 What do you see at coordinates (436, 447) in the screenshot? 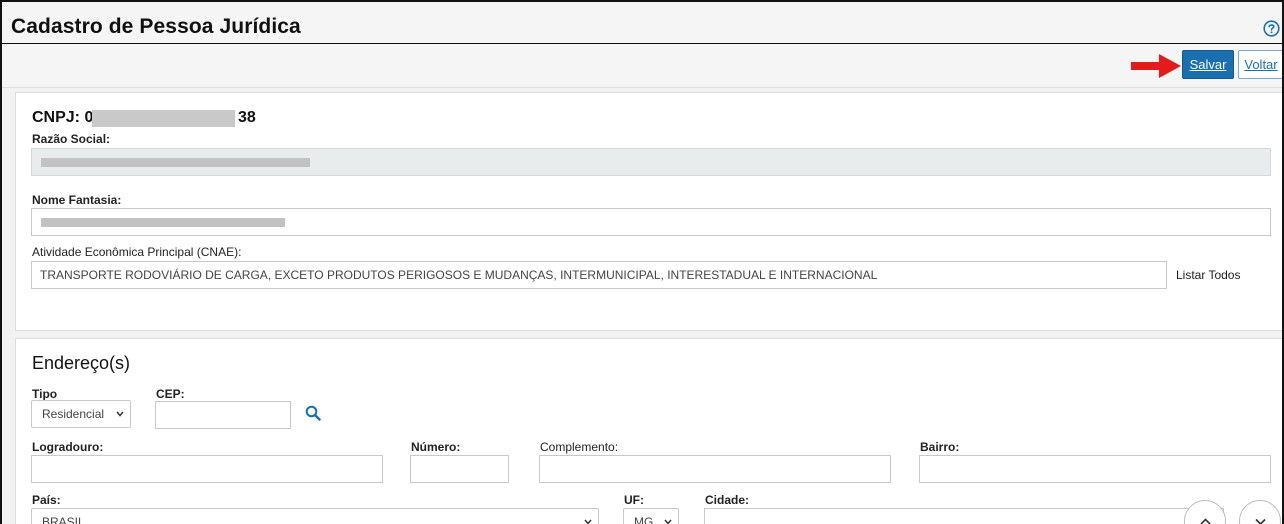
I see `numero-label: Número:` at bounding box center [436, 447].